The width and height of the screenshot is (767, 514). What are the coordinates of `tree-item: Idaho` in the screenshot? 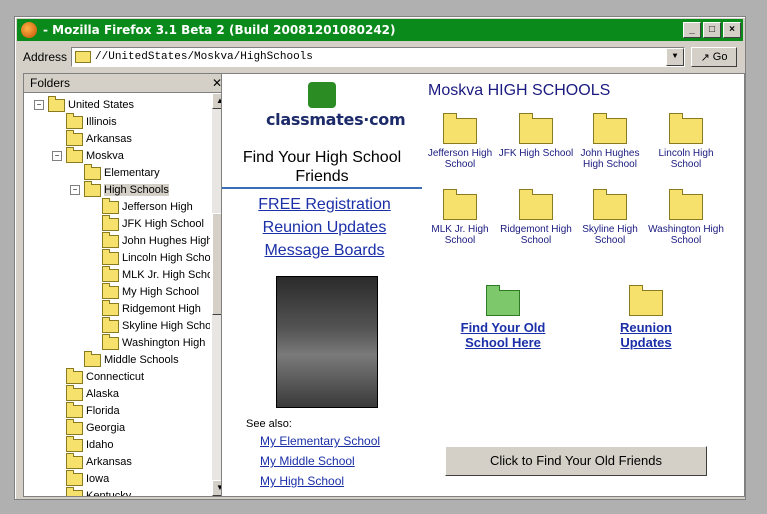 It's located at (83, 444).